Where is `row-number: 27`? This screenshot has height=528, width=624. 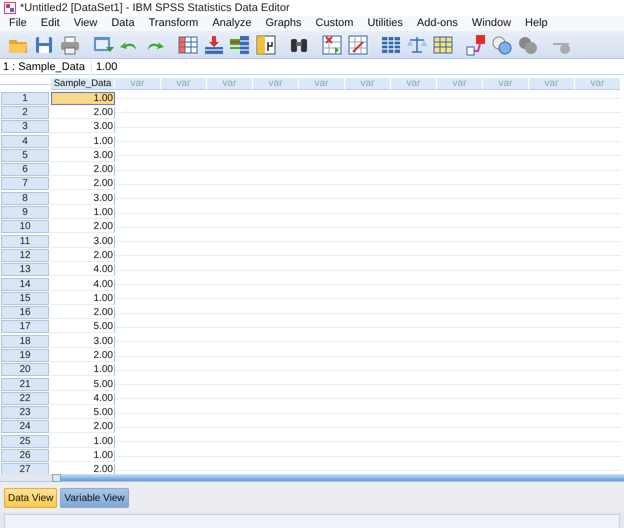 row-number: 27 is located at coordinates (25, 468).